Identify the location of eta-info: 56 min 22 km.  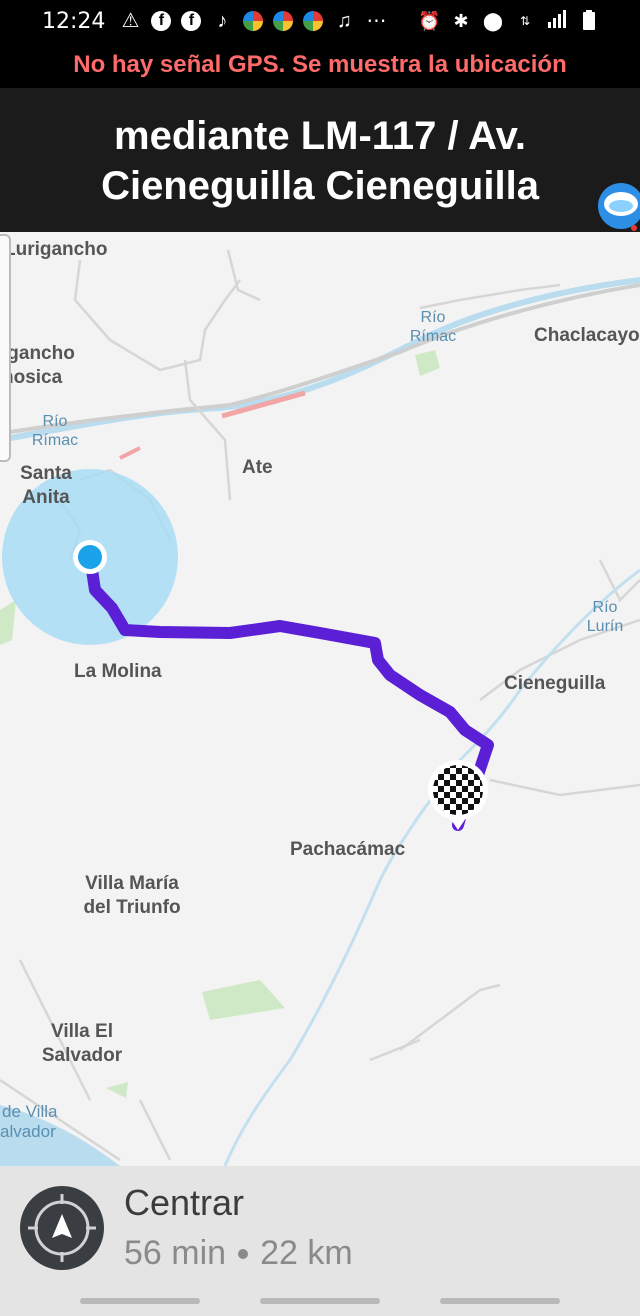
(238, 1253).